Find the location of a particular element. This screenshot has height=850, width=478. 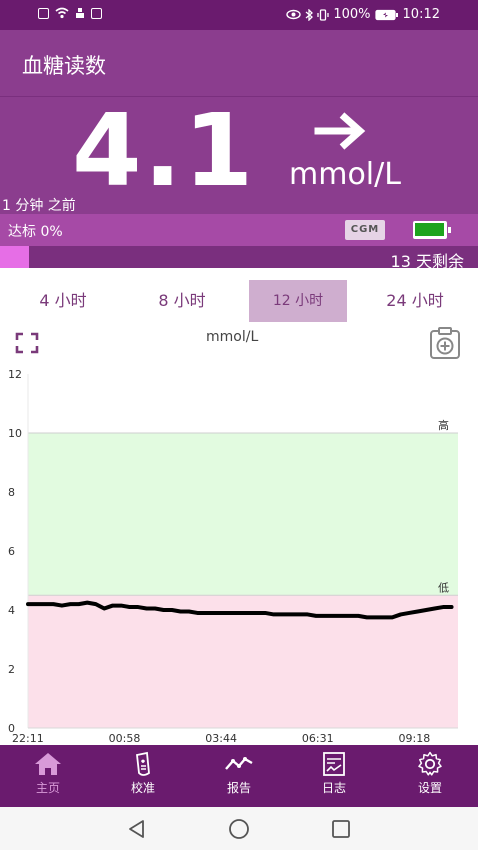

add-log-clipboard-icon is located at coordinates (445, 343).